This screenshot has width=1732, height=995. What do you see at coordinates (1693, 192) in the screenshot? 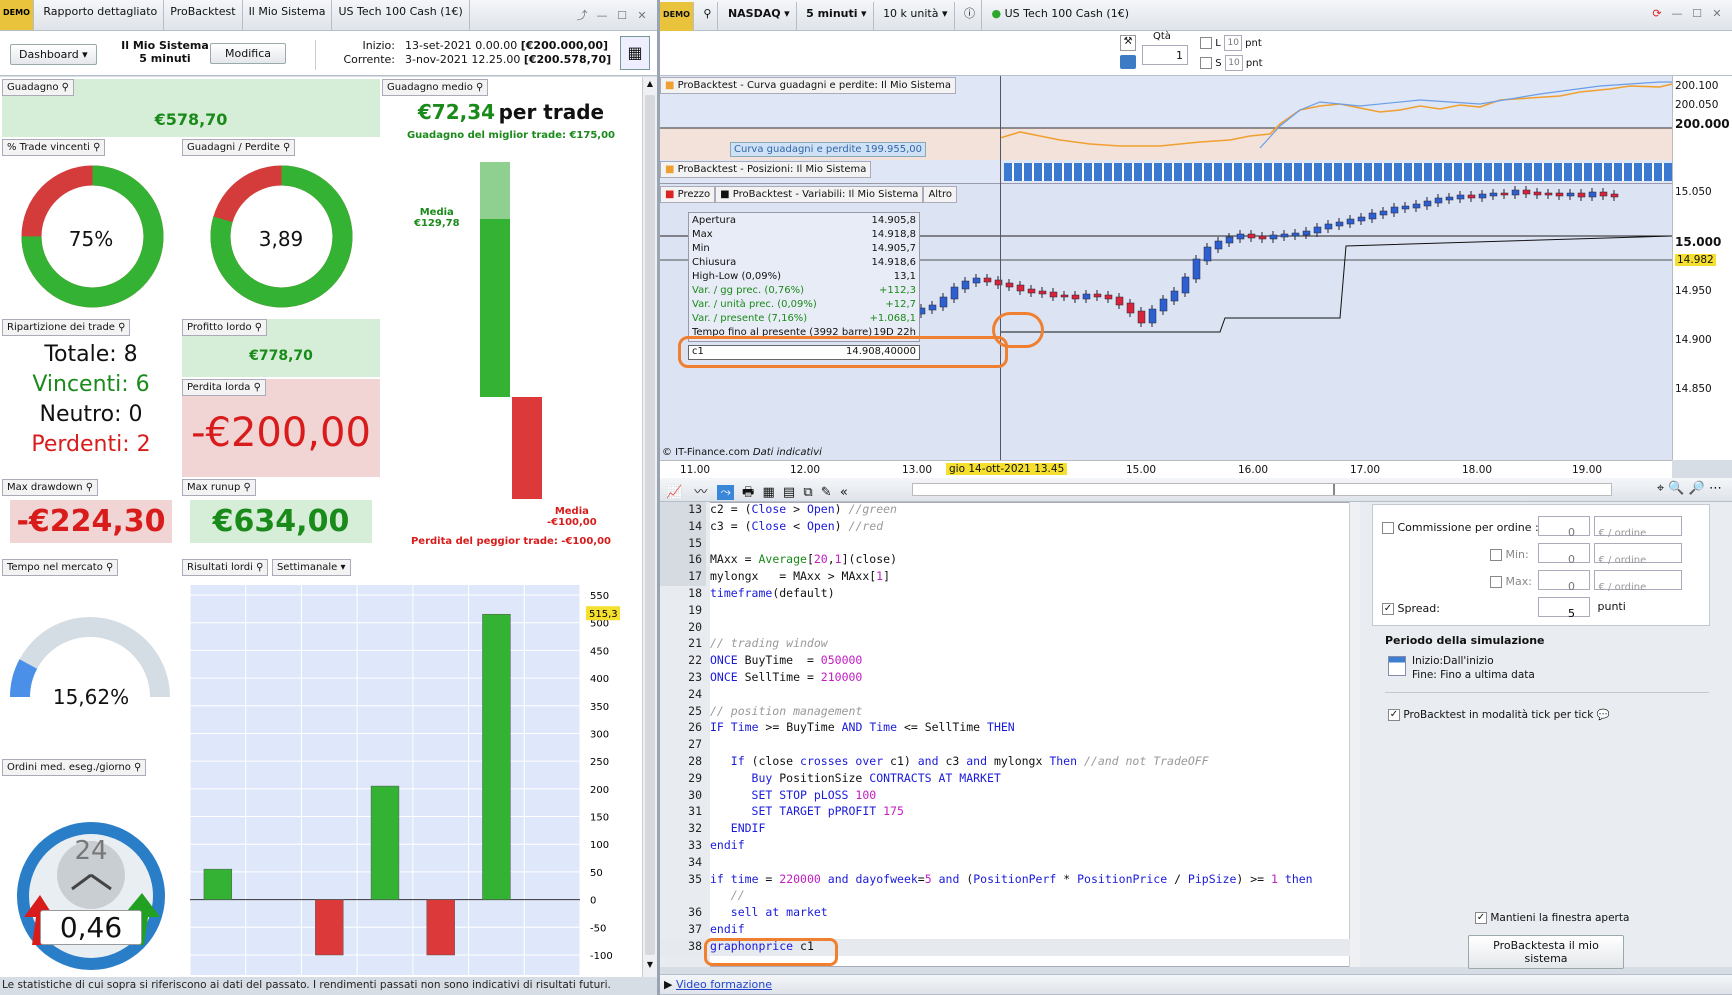
I see `price-tick-1: 15.050` at bounding box center [1693, 192].